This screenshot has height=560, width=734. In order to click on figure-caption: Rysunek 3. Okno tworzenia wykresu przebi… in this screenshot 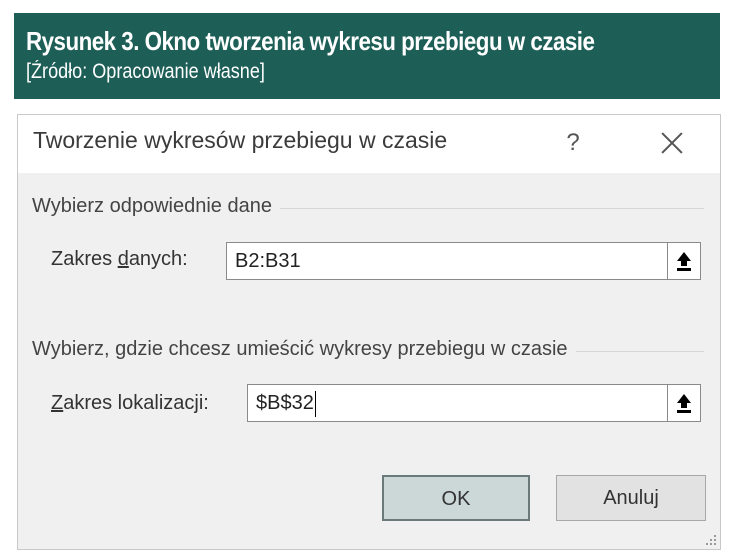, I will do `click(367, 56)`.